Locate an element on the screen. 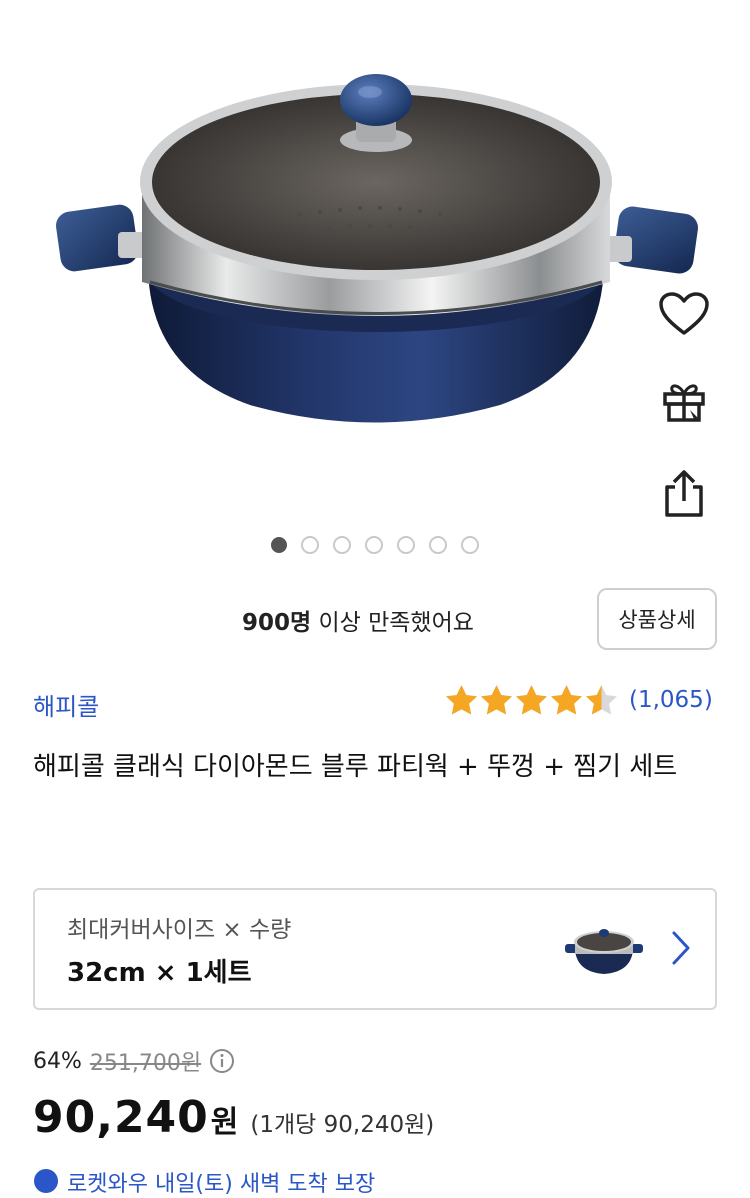 This screenshot has height=1198, width=750. option-thumbnail is located at coordinates (604, 951).